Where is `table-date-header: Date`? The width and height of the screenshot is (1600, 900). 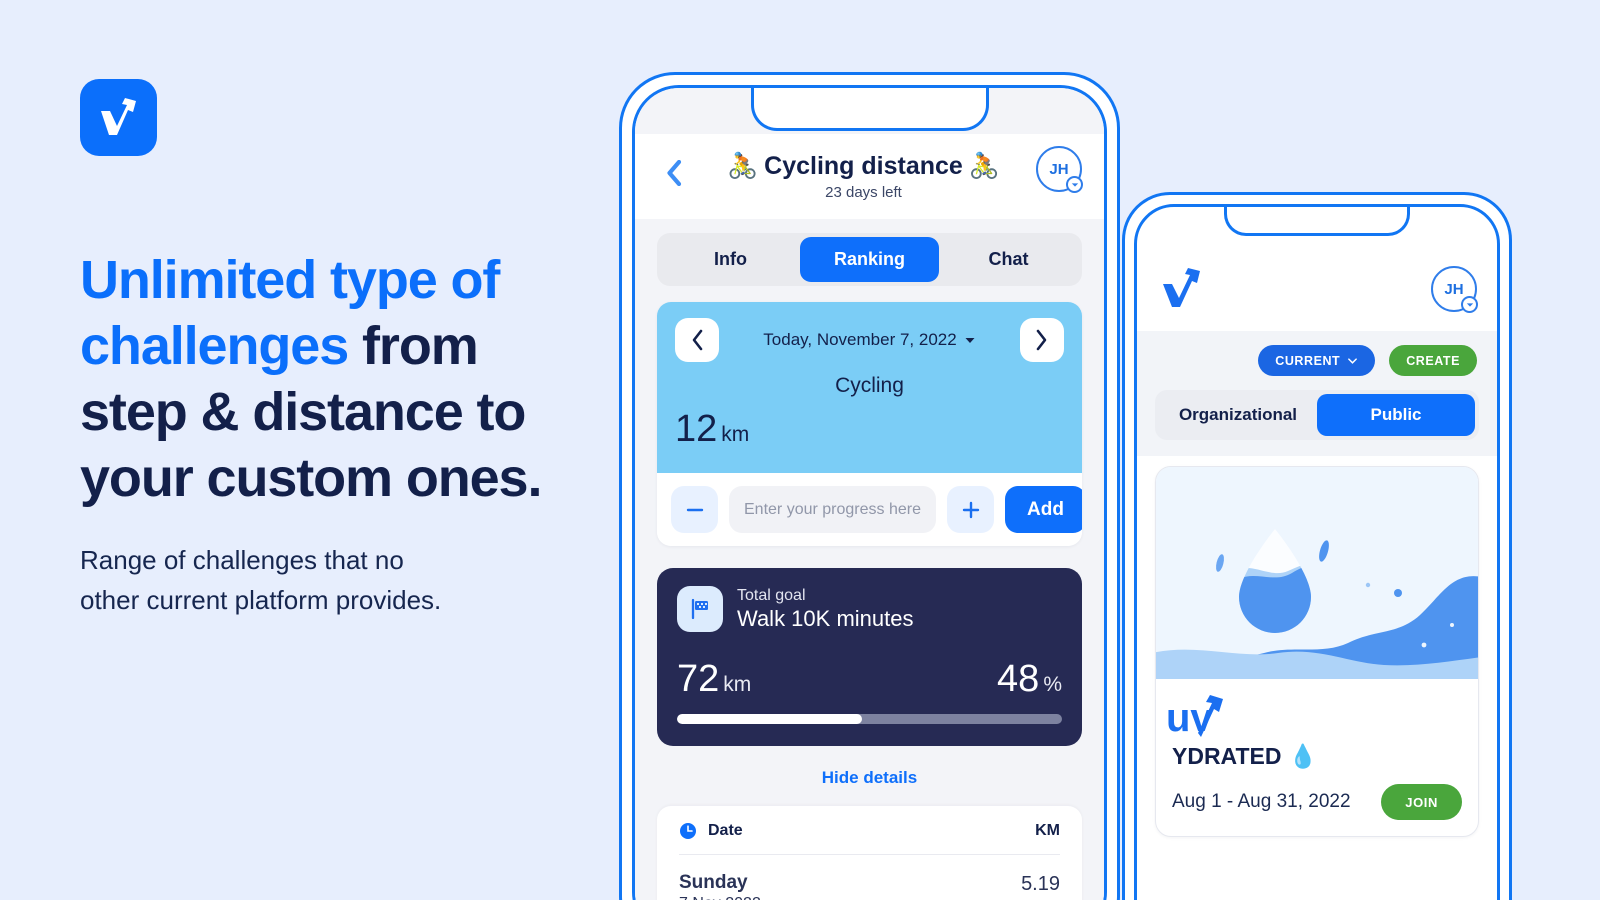 table-date-header: Date is located at coordinates (711, 831).